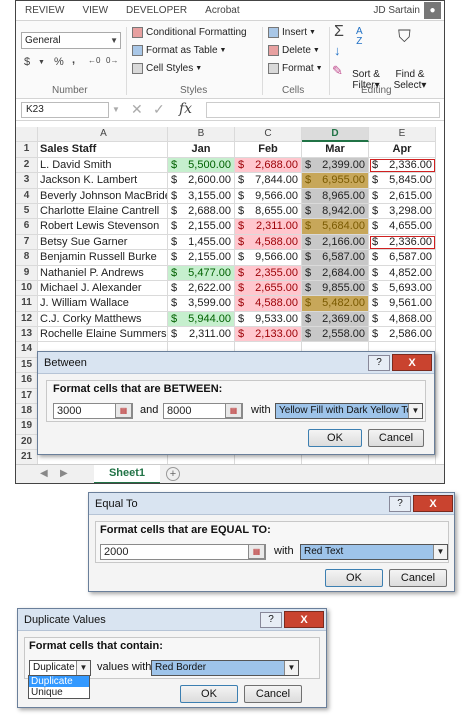 This screenshot has width=474, height=719. What do you see at coordinates (103, 304) in the screenshot?
I see `staff-name-cell: J. William Wallace` at bounding box center [103, 304].